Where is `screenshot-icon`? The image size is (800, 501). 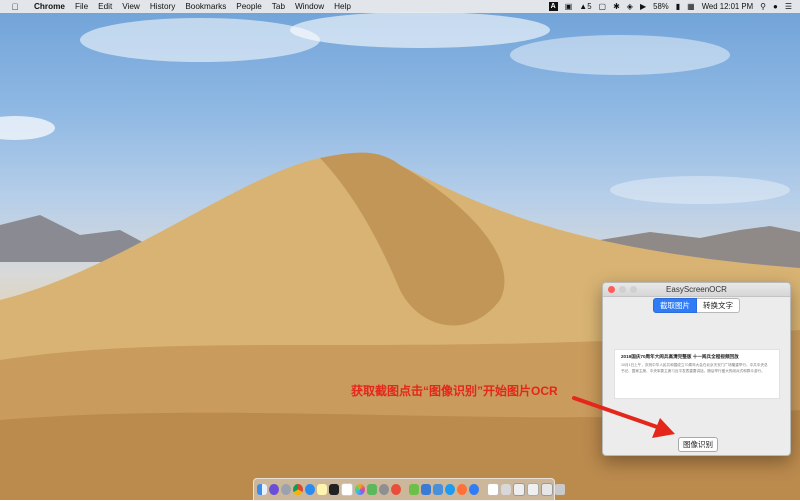 screenshot-icon is located at coordinates (519, 489).